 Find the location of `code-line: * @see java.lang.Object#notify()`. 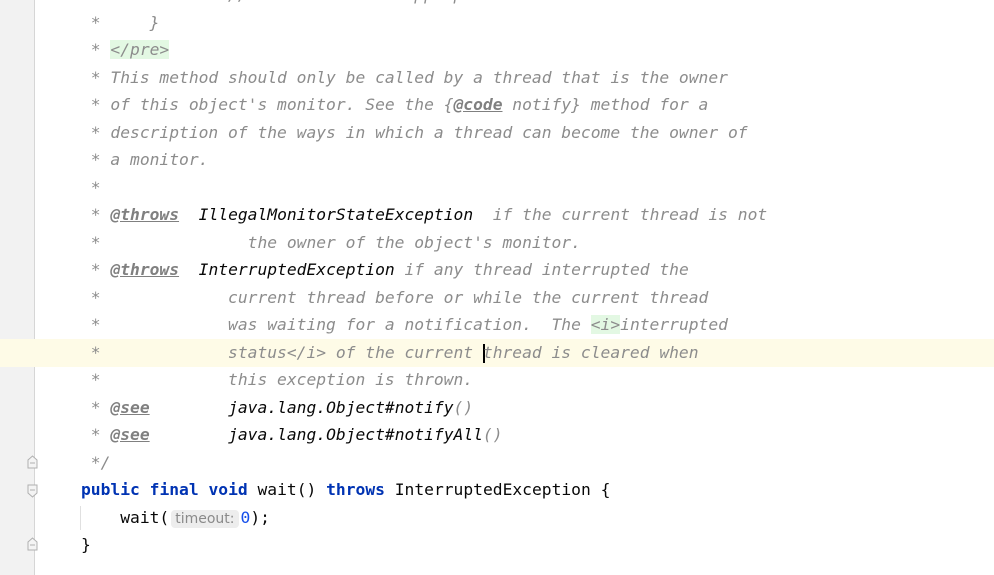

code-line: * @see java.lang.Object#notify() is located at coordinates (424, 408).